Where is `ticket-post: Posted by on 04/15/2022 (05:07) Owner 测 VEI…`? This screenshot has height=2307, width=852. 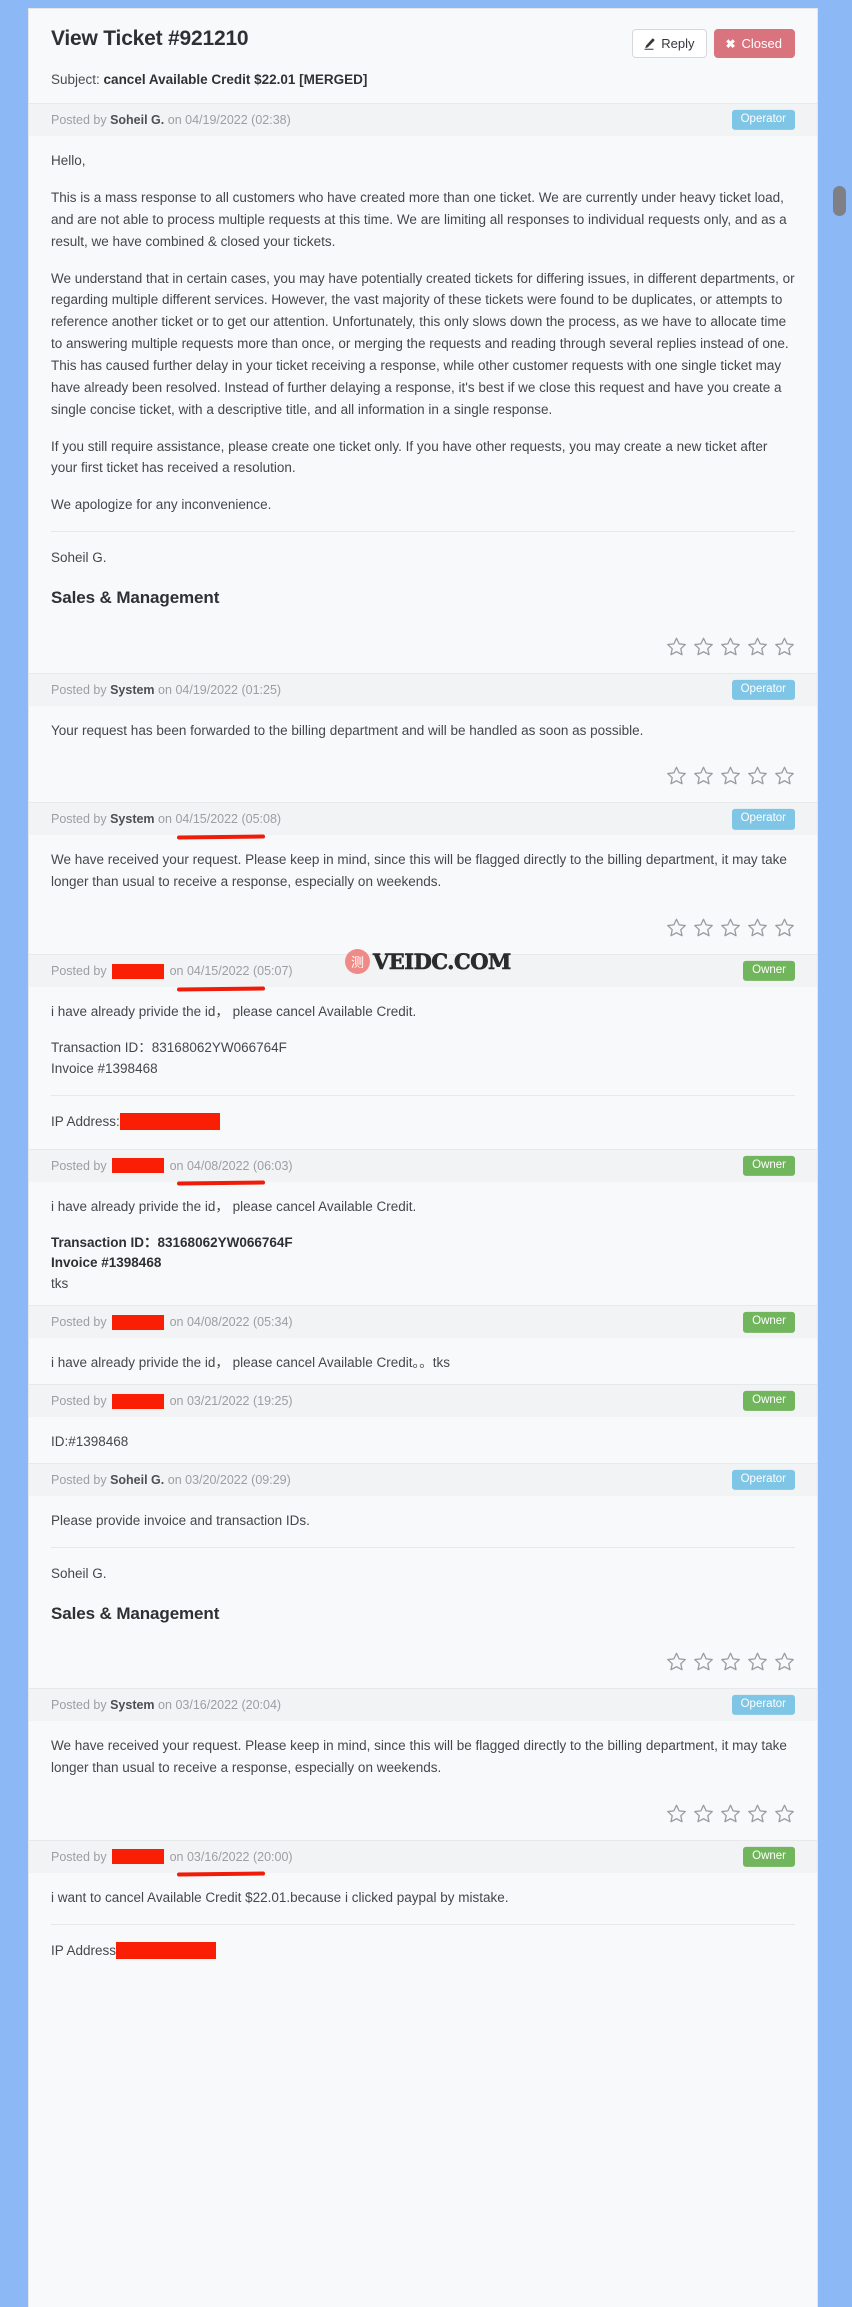
ticket-post: Posted by on 04/15/2022 (05:07) Owner 测 VEI… is located at coordinates (423, 1049).